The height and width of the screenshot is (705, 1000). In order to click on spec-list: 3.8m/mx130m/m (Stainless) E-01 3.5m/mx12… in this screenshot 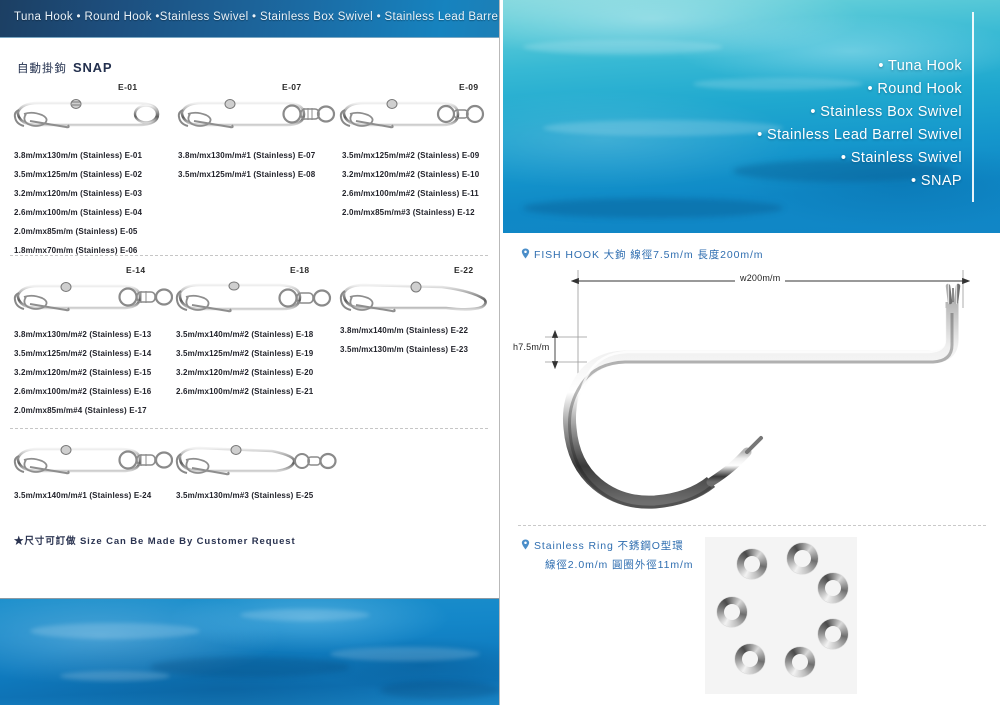, I will do `click(78, 203)`.